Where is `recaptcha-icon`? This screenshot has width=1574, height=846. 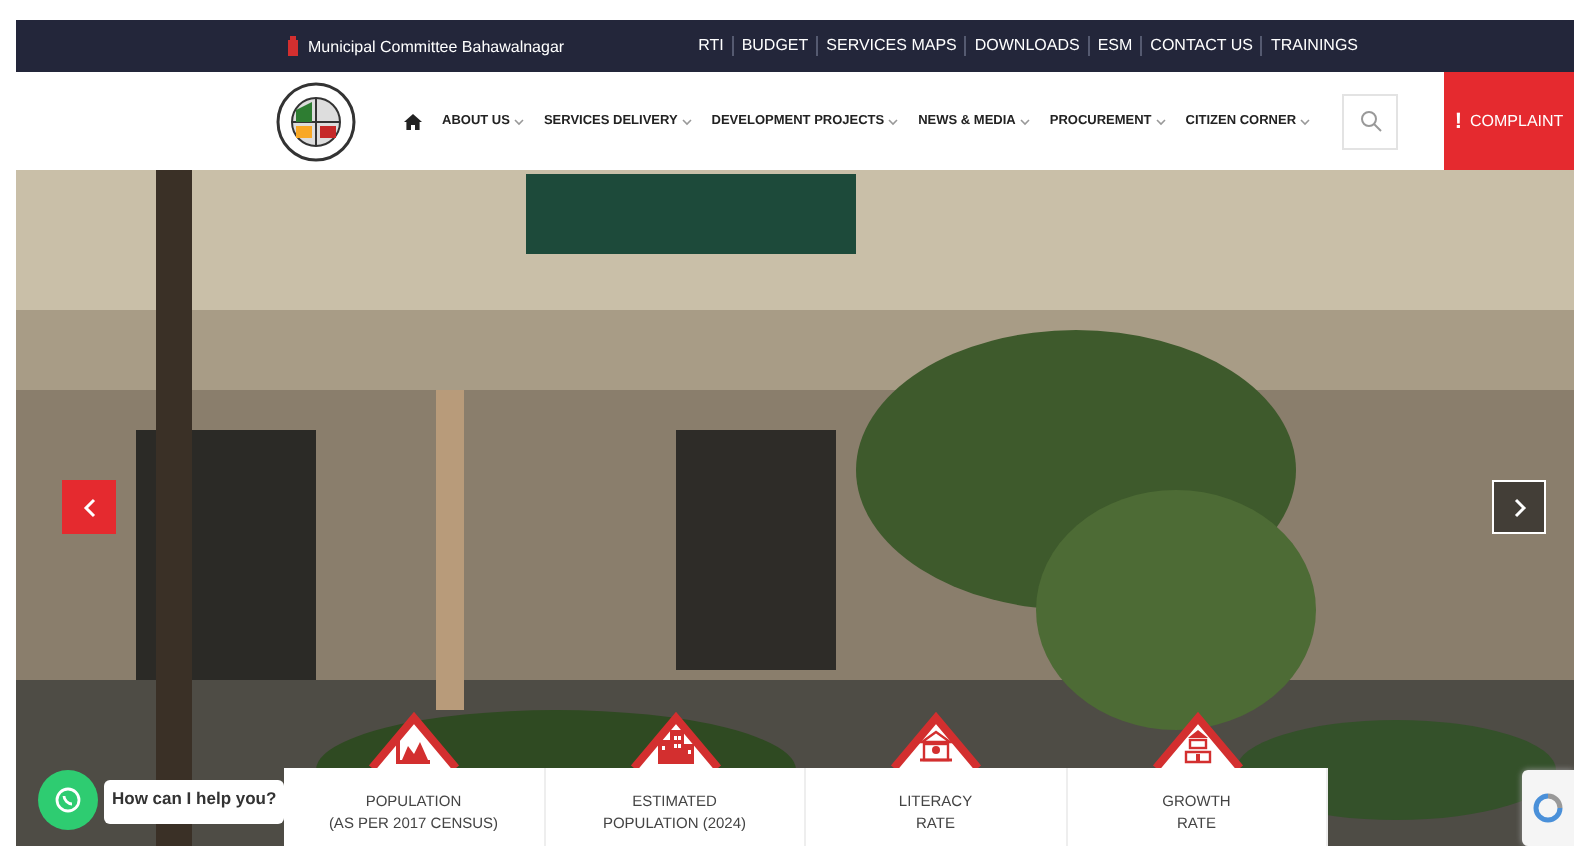 recaptcha-icon is located at coordinates (1548, 808).